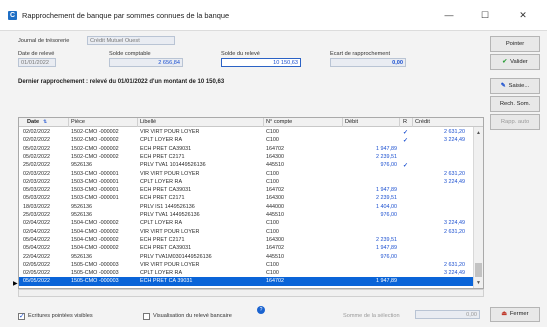  What do you see at coordinates (240, 54) in the screenshot?
I see `solde-releve-label: Solde du relevé` at bounding box center [240, 54].